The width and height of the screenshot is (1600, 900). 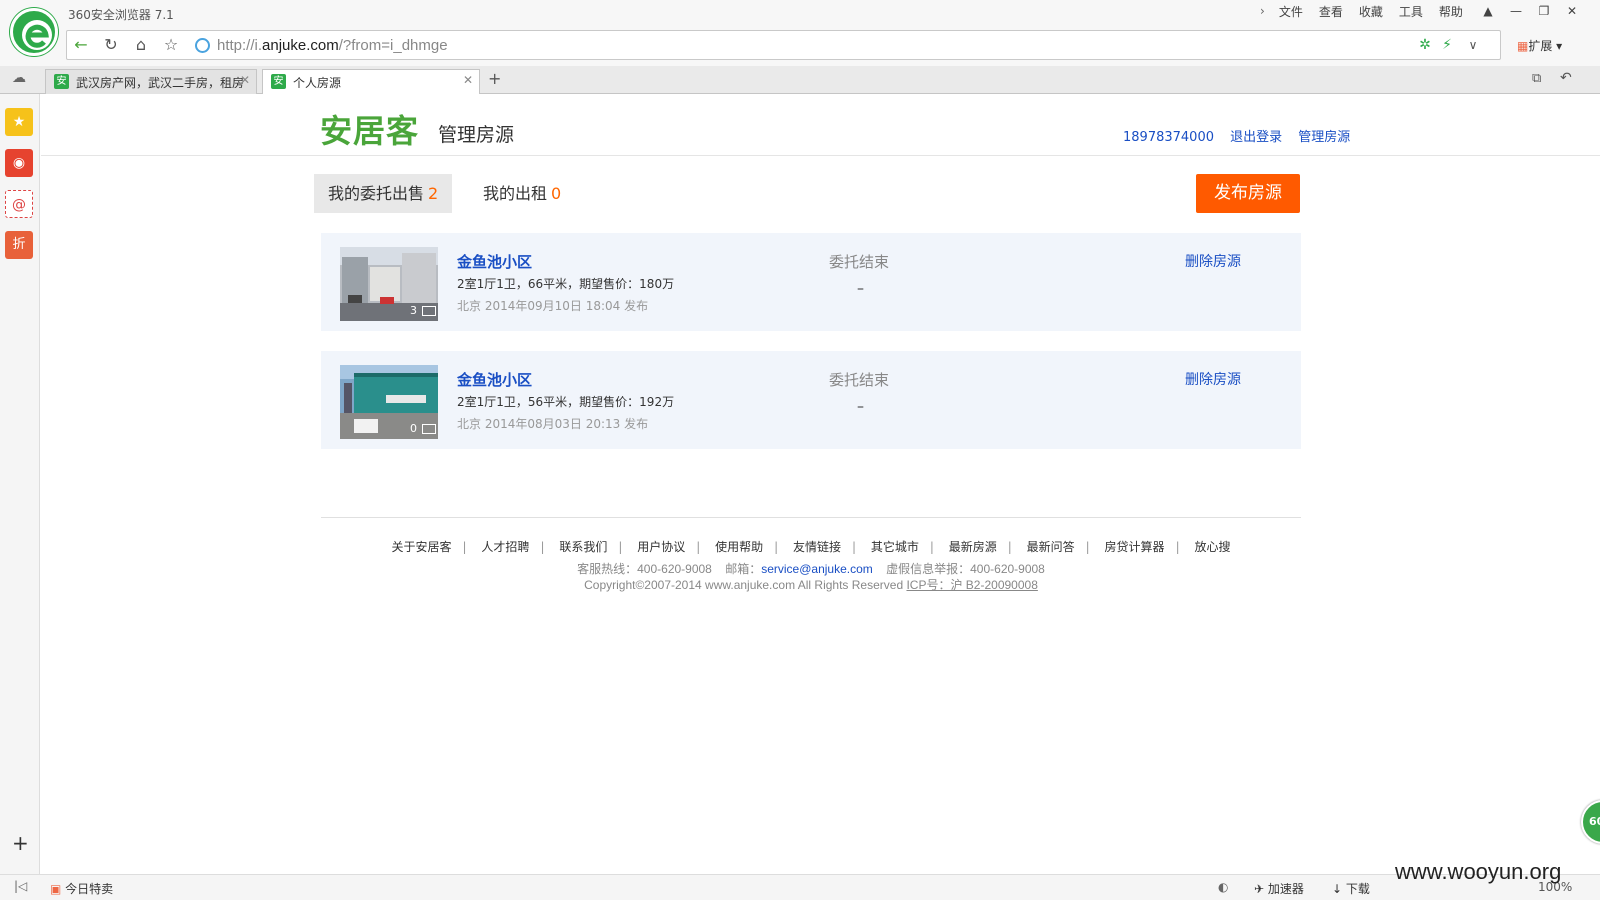 I want to click on tab-label: 我的出租, so click(x=515, y=193).